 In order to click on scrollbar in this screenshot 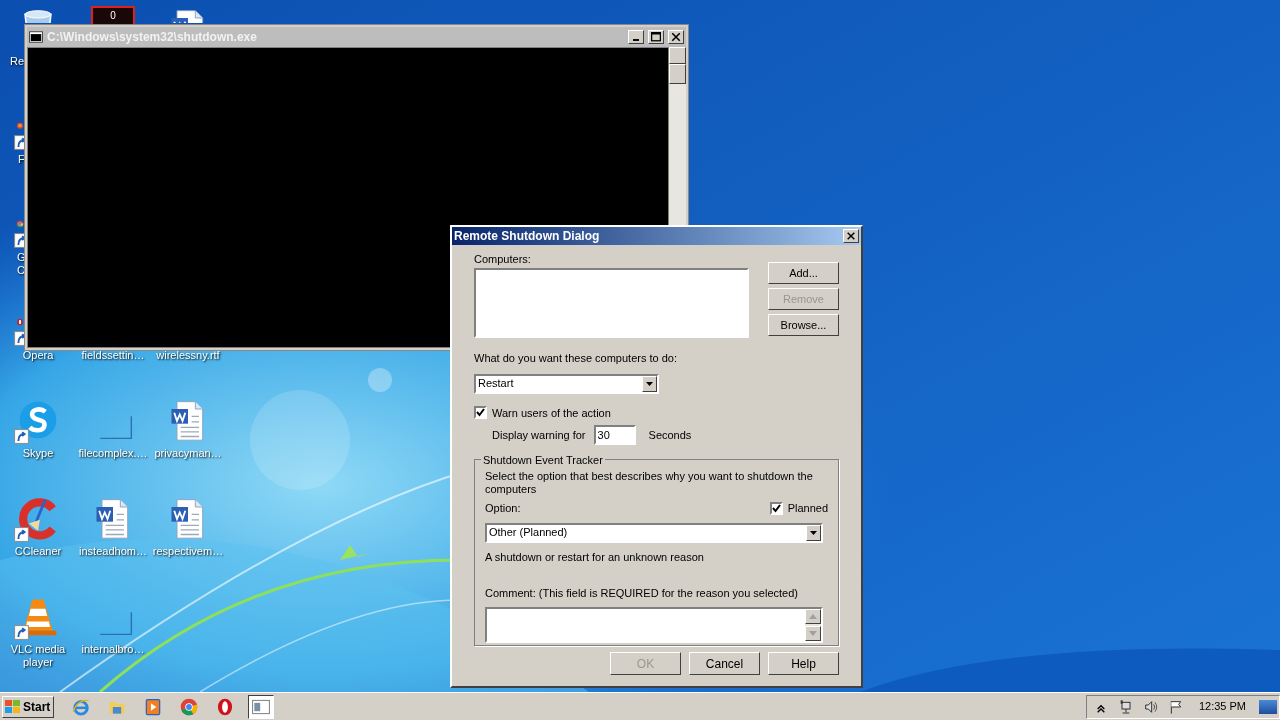, I will do `click(813, 624)`.